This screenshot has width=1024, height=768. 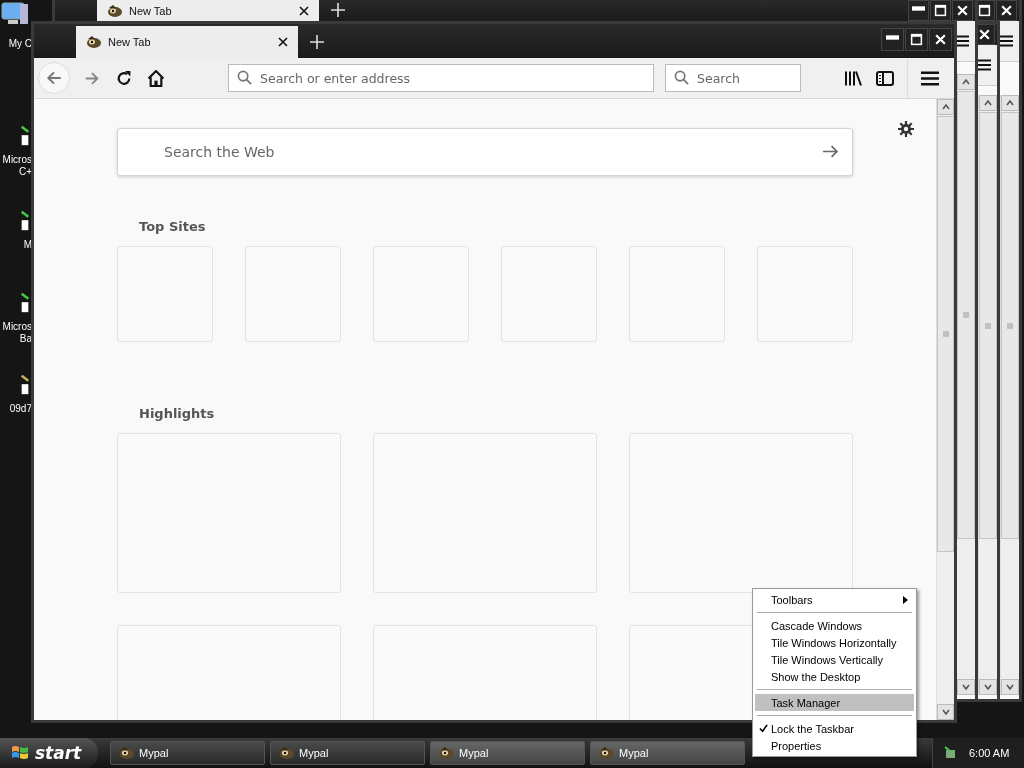 What do you see at coordinates (834, 642) in the screenshot?
I see `menu-item: Tile Windows Horizontally` at bounding box center [834, 642].